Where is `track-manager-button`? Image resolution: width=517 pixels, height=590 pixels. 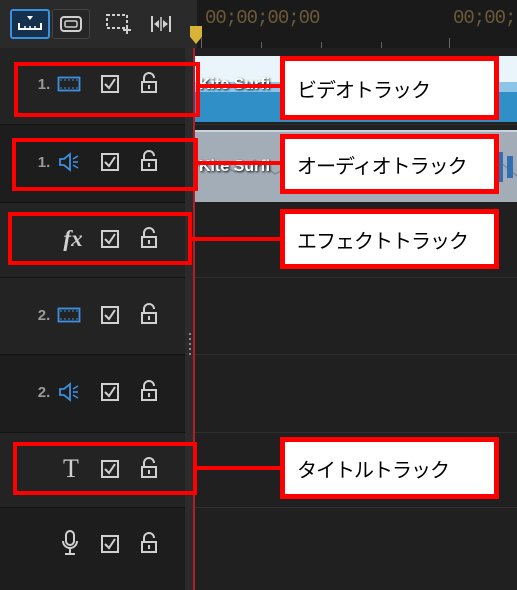 track-manager-button is located at coordinates (119, 24).